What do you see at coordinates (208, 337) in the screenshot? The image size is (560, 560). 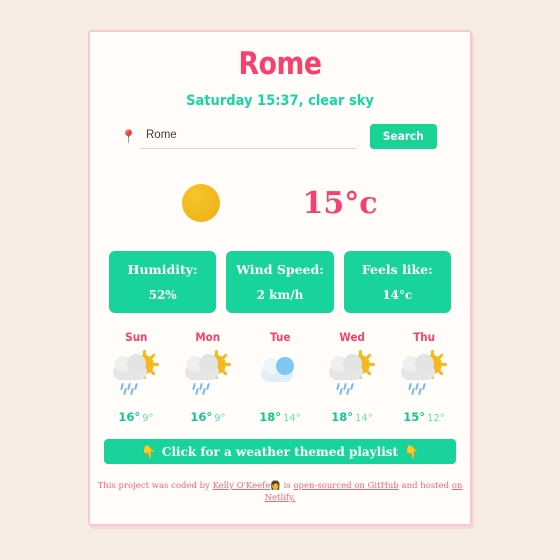 I see `forecast-day-label: Mon` at bounding box center [208, 337].